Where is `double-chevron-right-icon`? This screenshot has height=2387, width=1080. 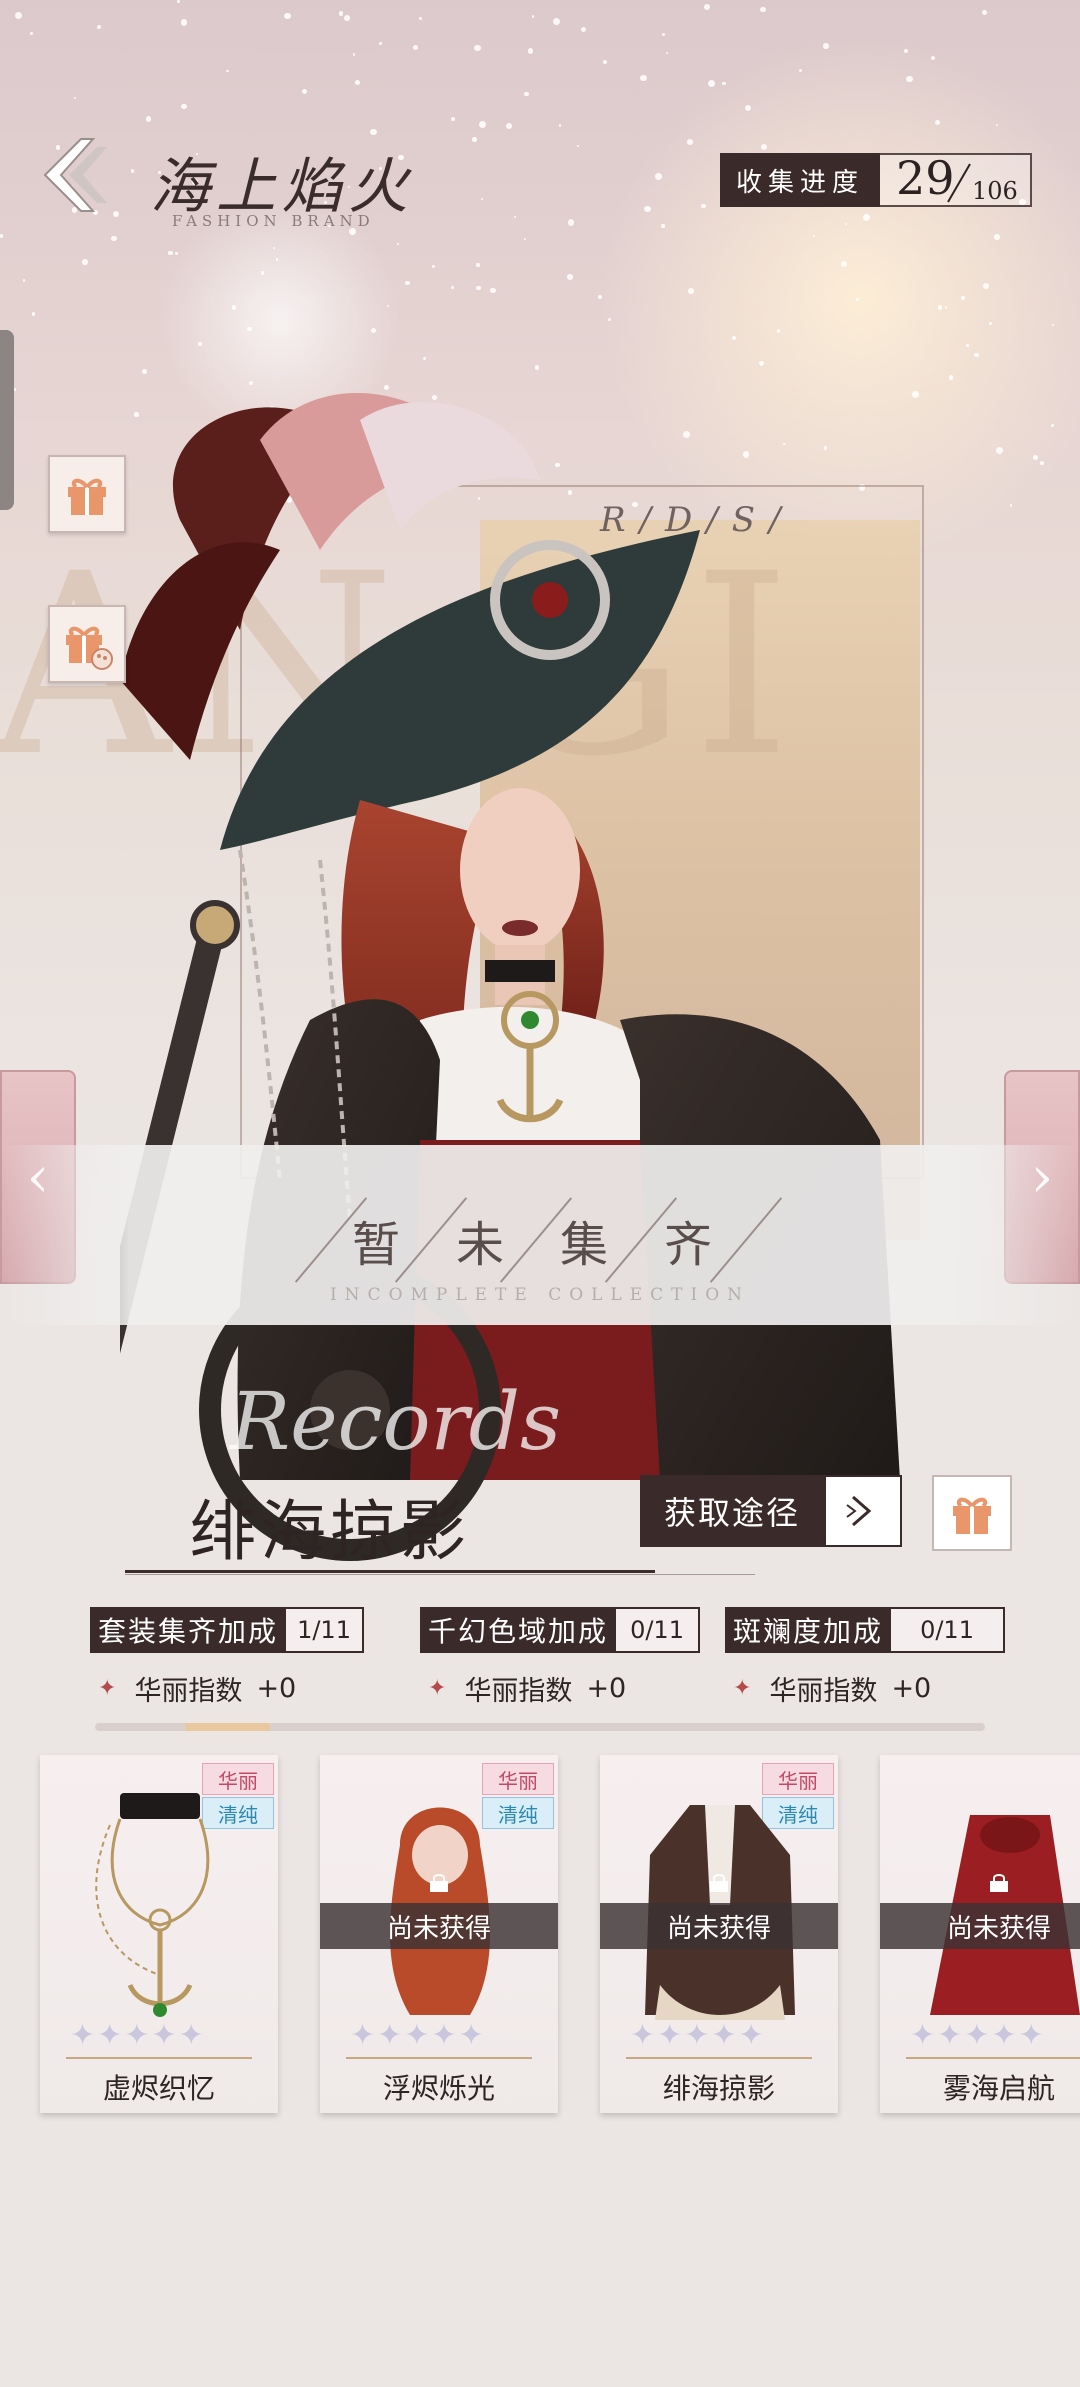
double-chevron-right-icon is located at coordinates (859, 1511).